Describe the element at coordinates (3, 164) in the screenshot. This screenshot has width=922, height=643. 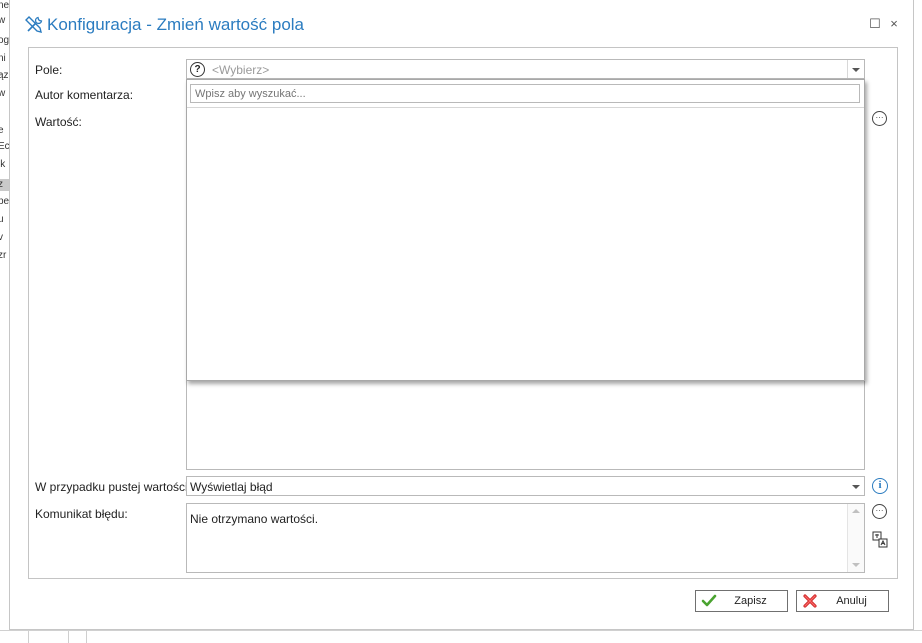
I see `bg-fragment: ik` at that location.